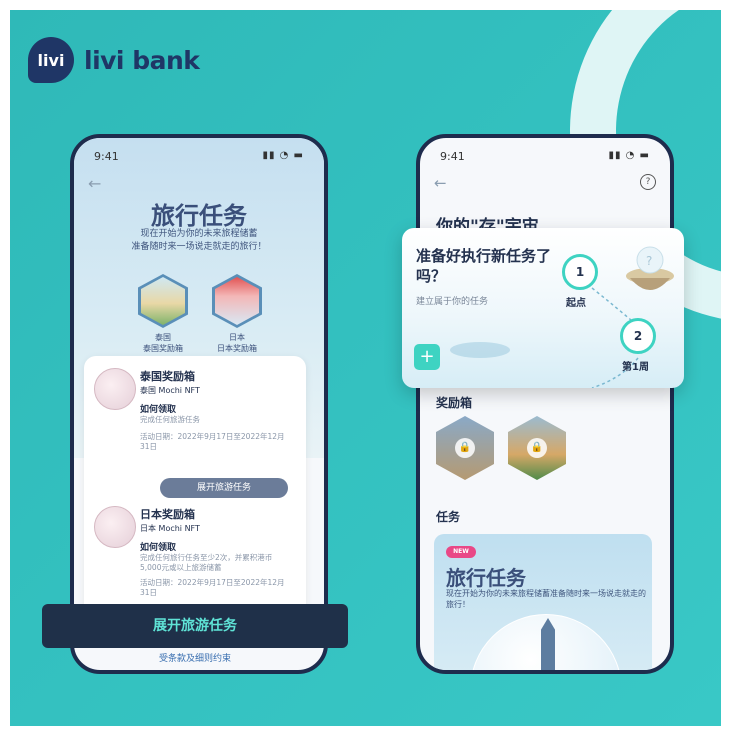 This screenshot has width=732, height=738. Describe the element at coordinates (199, 247) in the screenshot. I see `subtitle-line-2: 准备随时来一场说走就走的旅行！` at that location.